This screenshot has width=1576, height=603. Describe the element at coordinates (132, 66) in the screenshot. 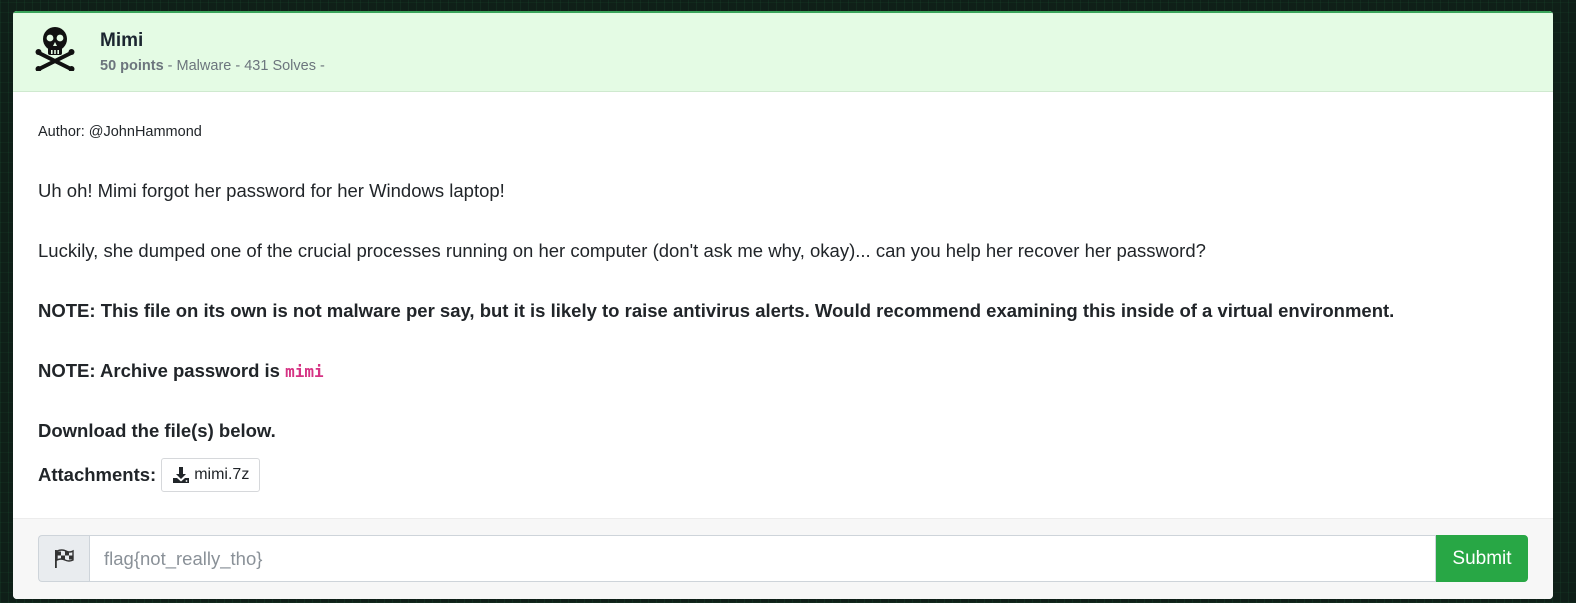

I see `challenge-points: 50 points` at that location.